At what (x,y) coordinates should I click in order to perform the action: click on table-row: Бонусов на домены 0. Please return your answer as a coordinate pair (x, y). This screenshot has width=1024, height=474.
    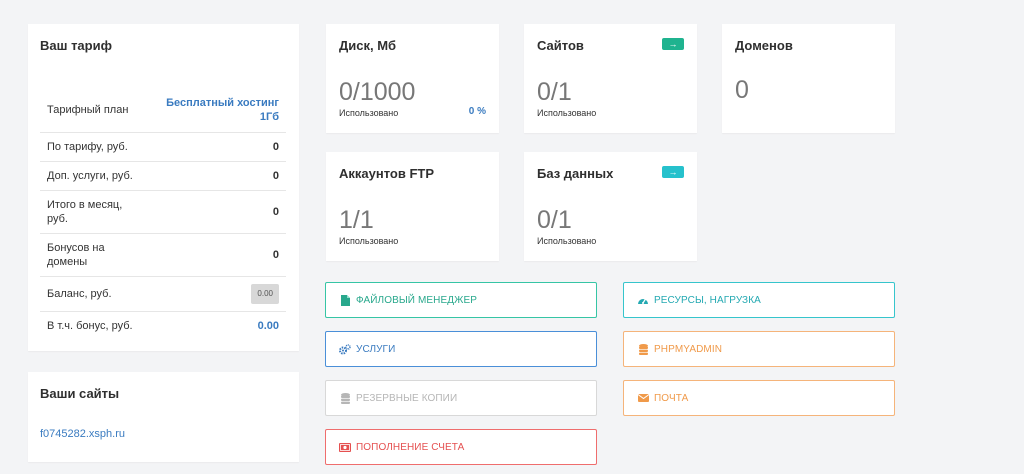
    Looking at the image, I should click on (163, 255).